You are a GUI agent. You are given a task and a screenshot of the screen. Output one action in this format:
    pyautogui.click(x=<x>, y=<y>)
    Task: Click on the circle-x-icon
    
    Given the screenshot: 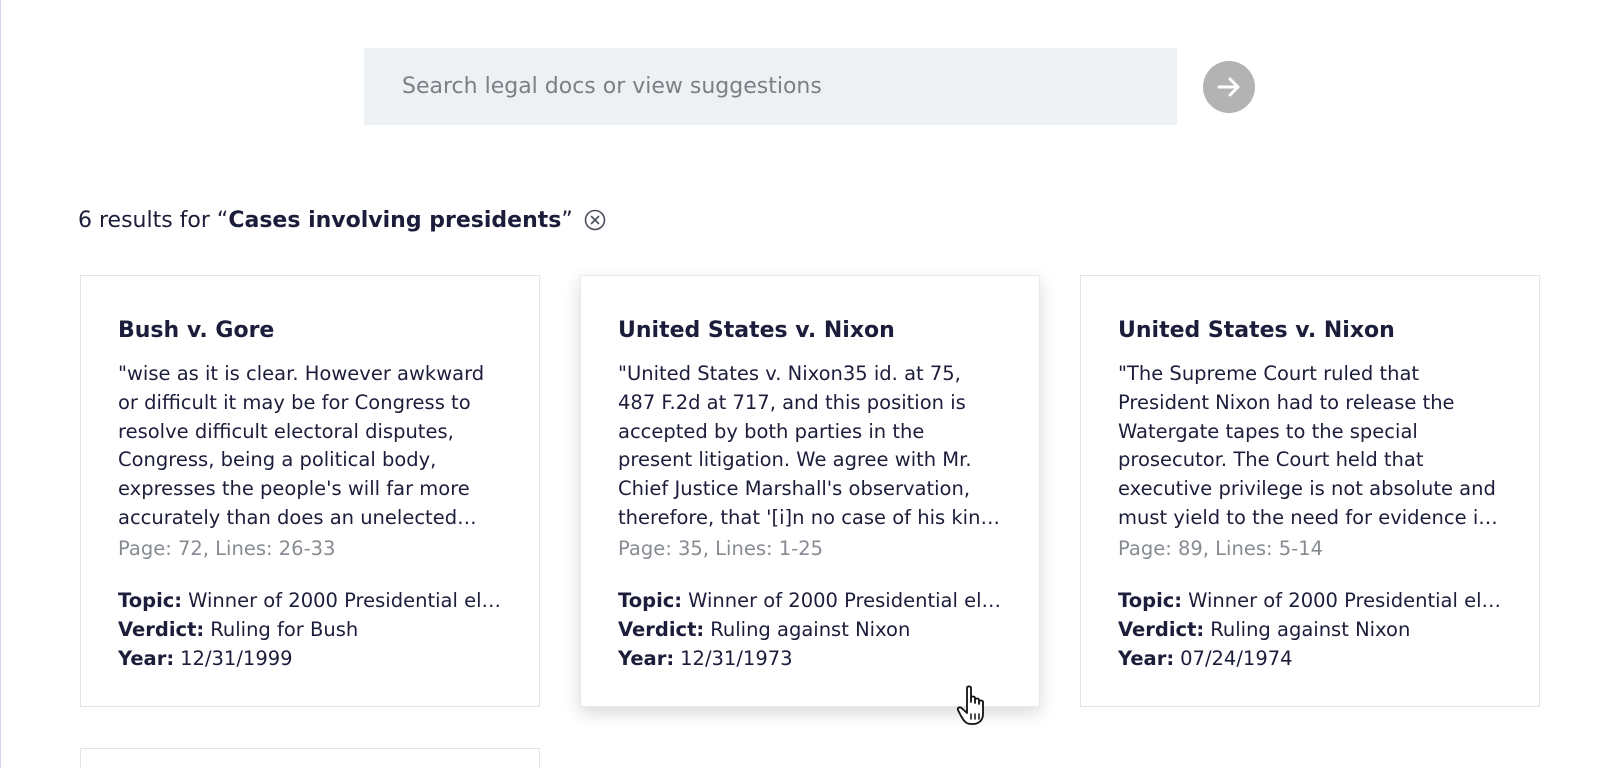 What is the action you would take?
    pyautogui.click(x=595, y=220)
    